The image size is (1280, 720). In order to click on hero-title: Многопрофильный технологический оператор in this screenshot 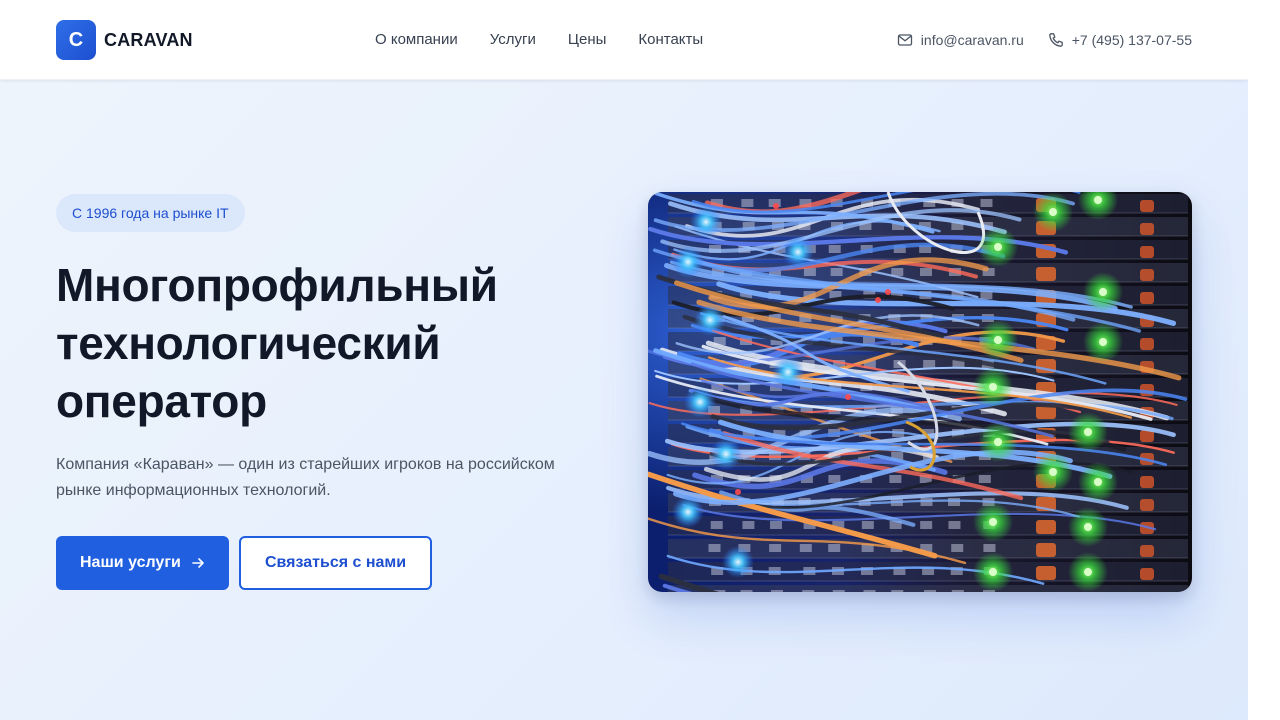, I will do `click(336, 343)`.